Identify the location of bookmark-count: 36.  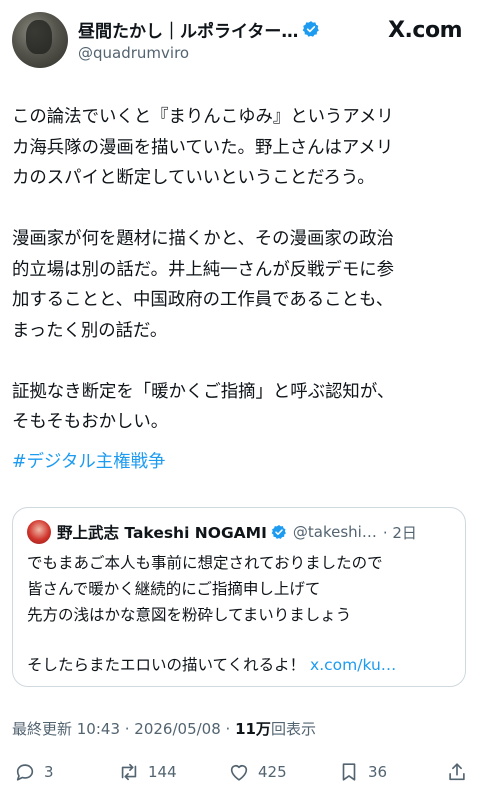
(378, 772).